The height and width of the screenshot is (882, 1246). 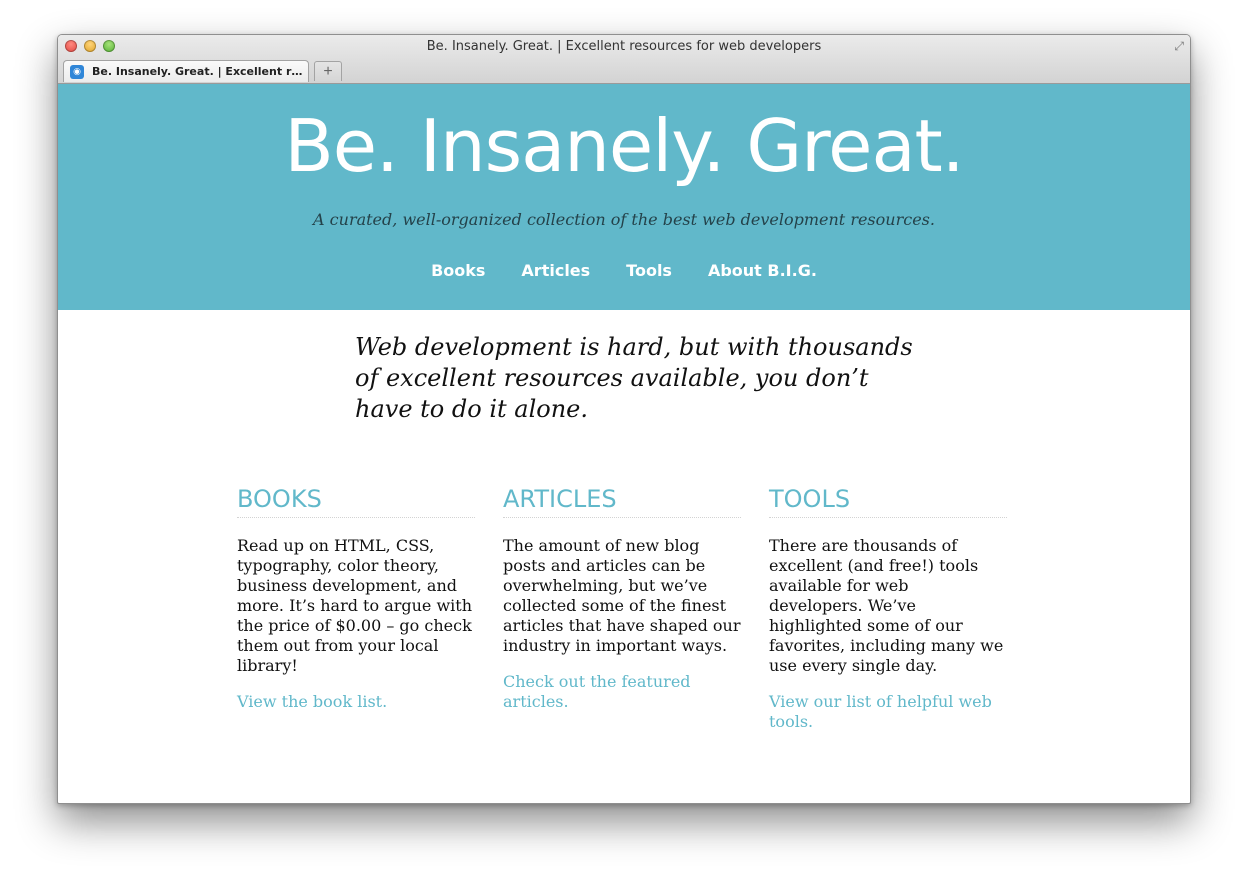 What do you see at coordinates (762, 270) in the screenshot?
I see `nav-item-about: About B.I.G.` at bounding box center [762, 270].